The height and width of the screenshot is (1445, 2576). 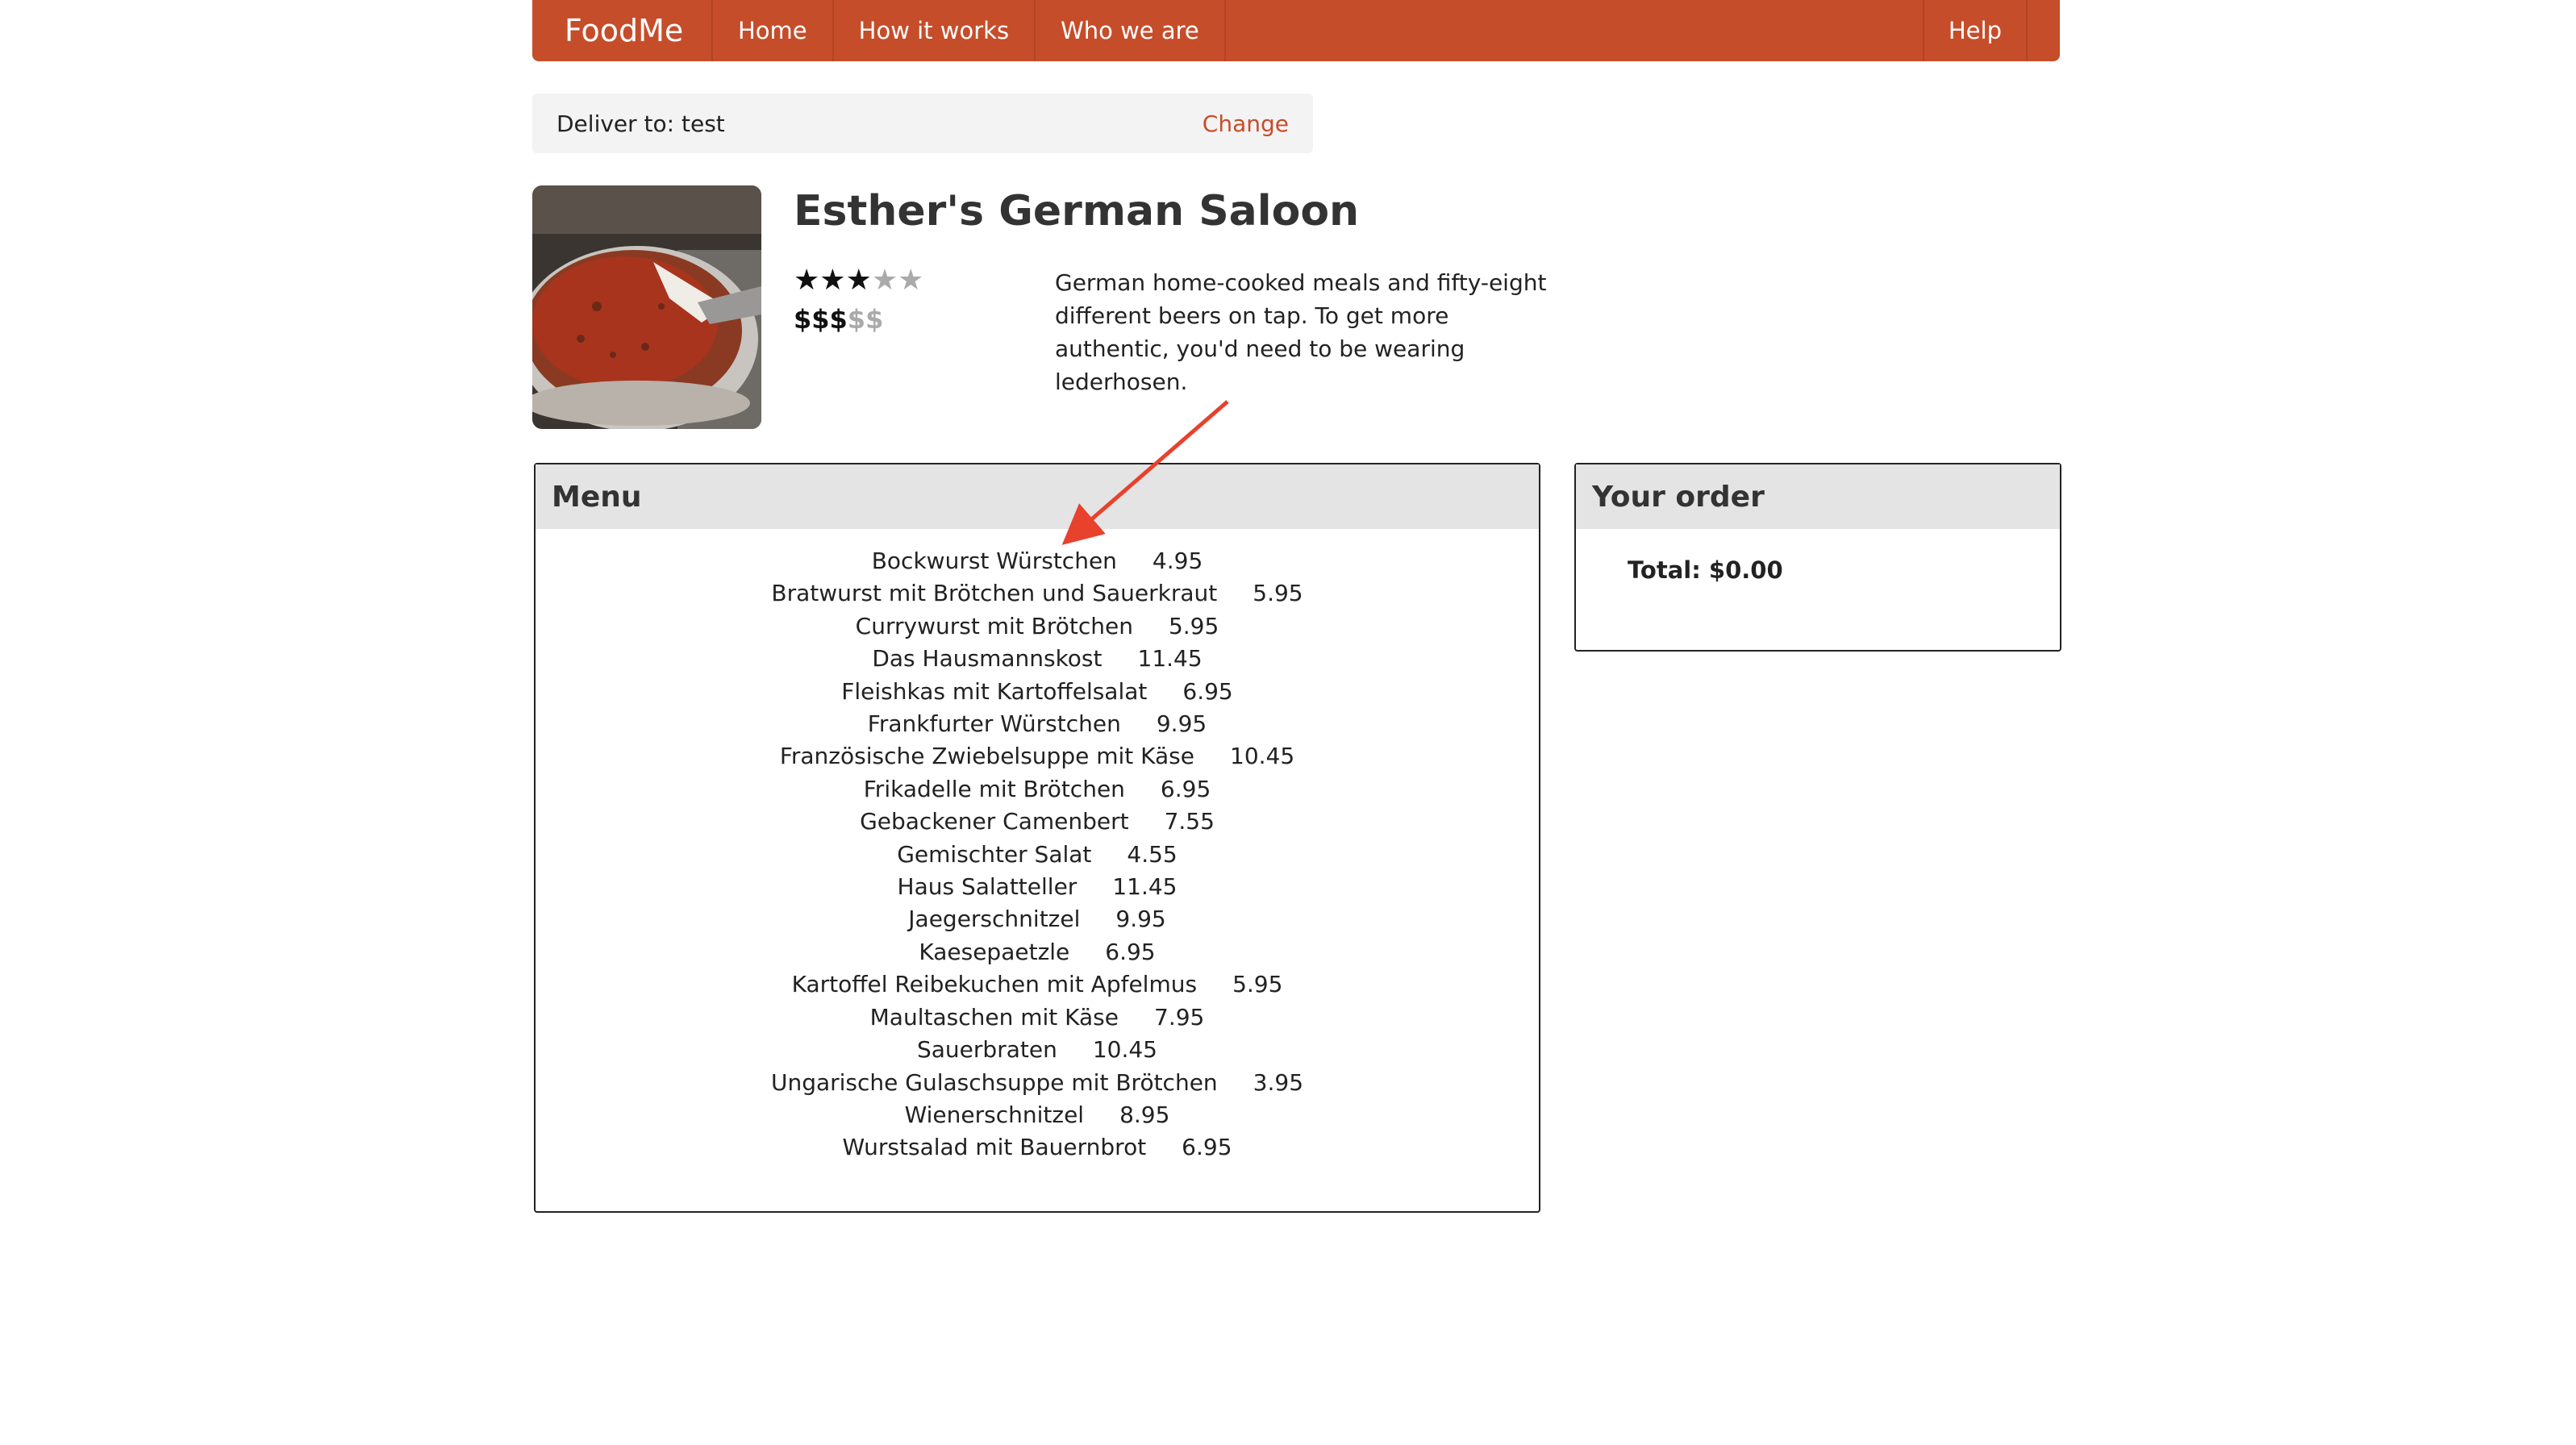 I want to click on menu-item-name: Französische Zwiebelsuppe mit Käse, so click(x=986, y=756).